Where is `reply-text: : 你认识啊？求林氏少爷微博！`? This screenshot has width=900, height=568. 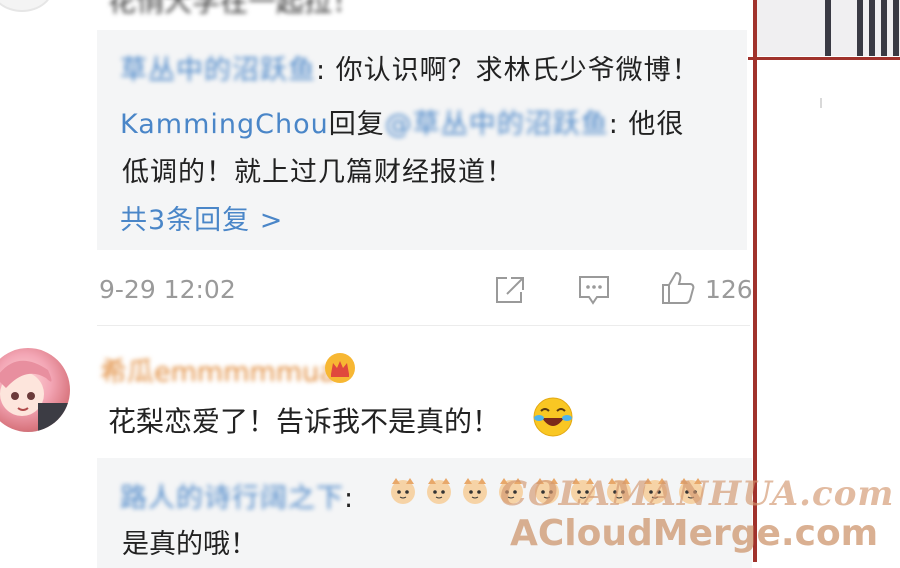 reply-text: : 你认识啊？求林氏少爷微博！ is located at coordinates (508, 70).